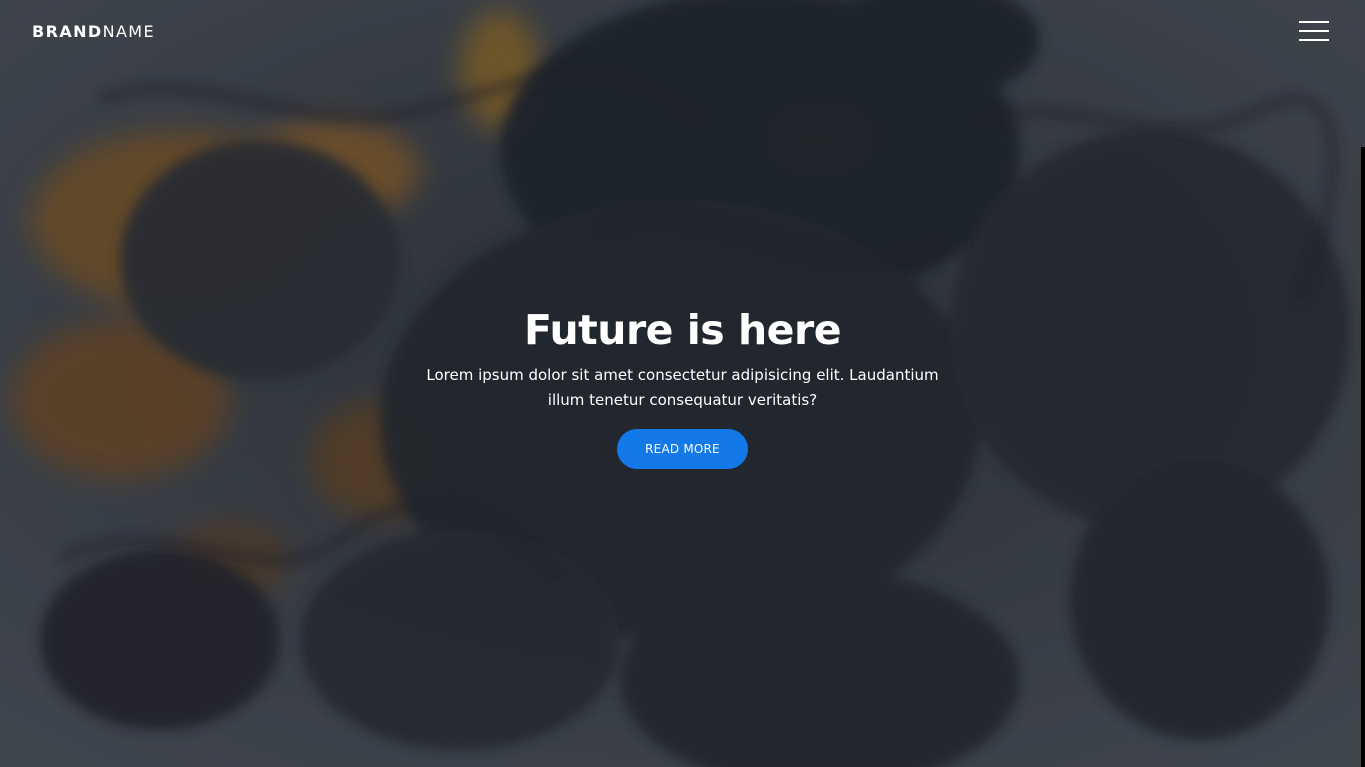  What do you see at coordinates (129, 31) in the screenshot?
I see `brand-light-text: NAME` at bounding box center [129, 31].